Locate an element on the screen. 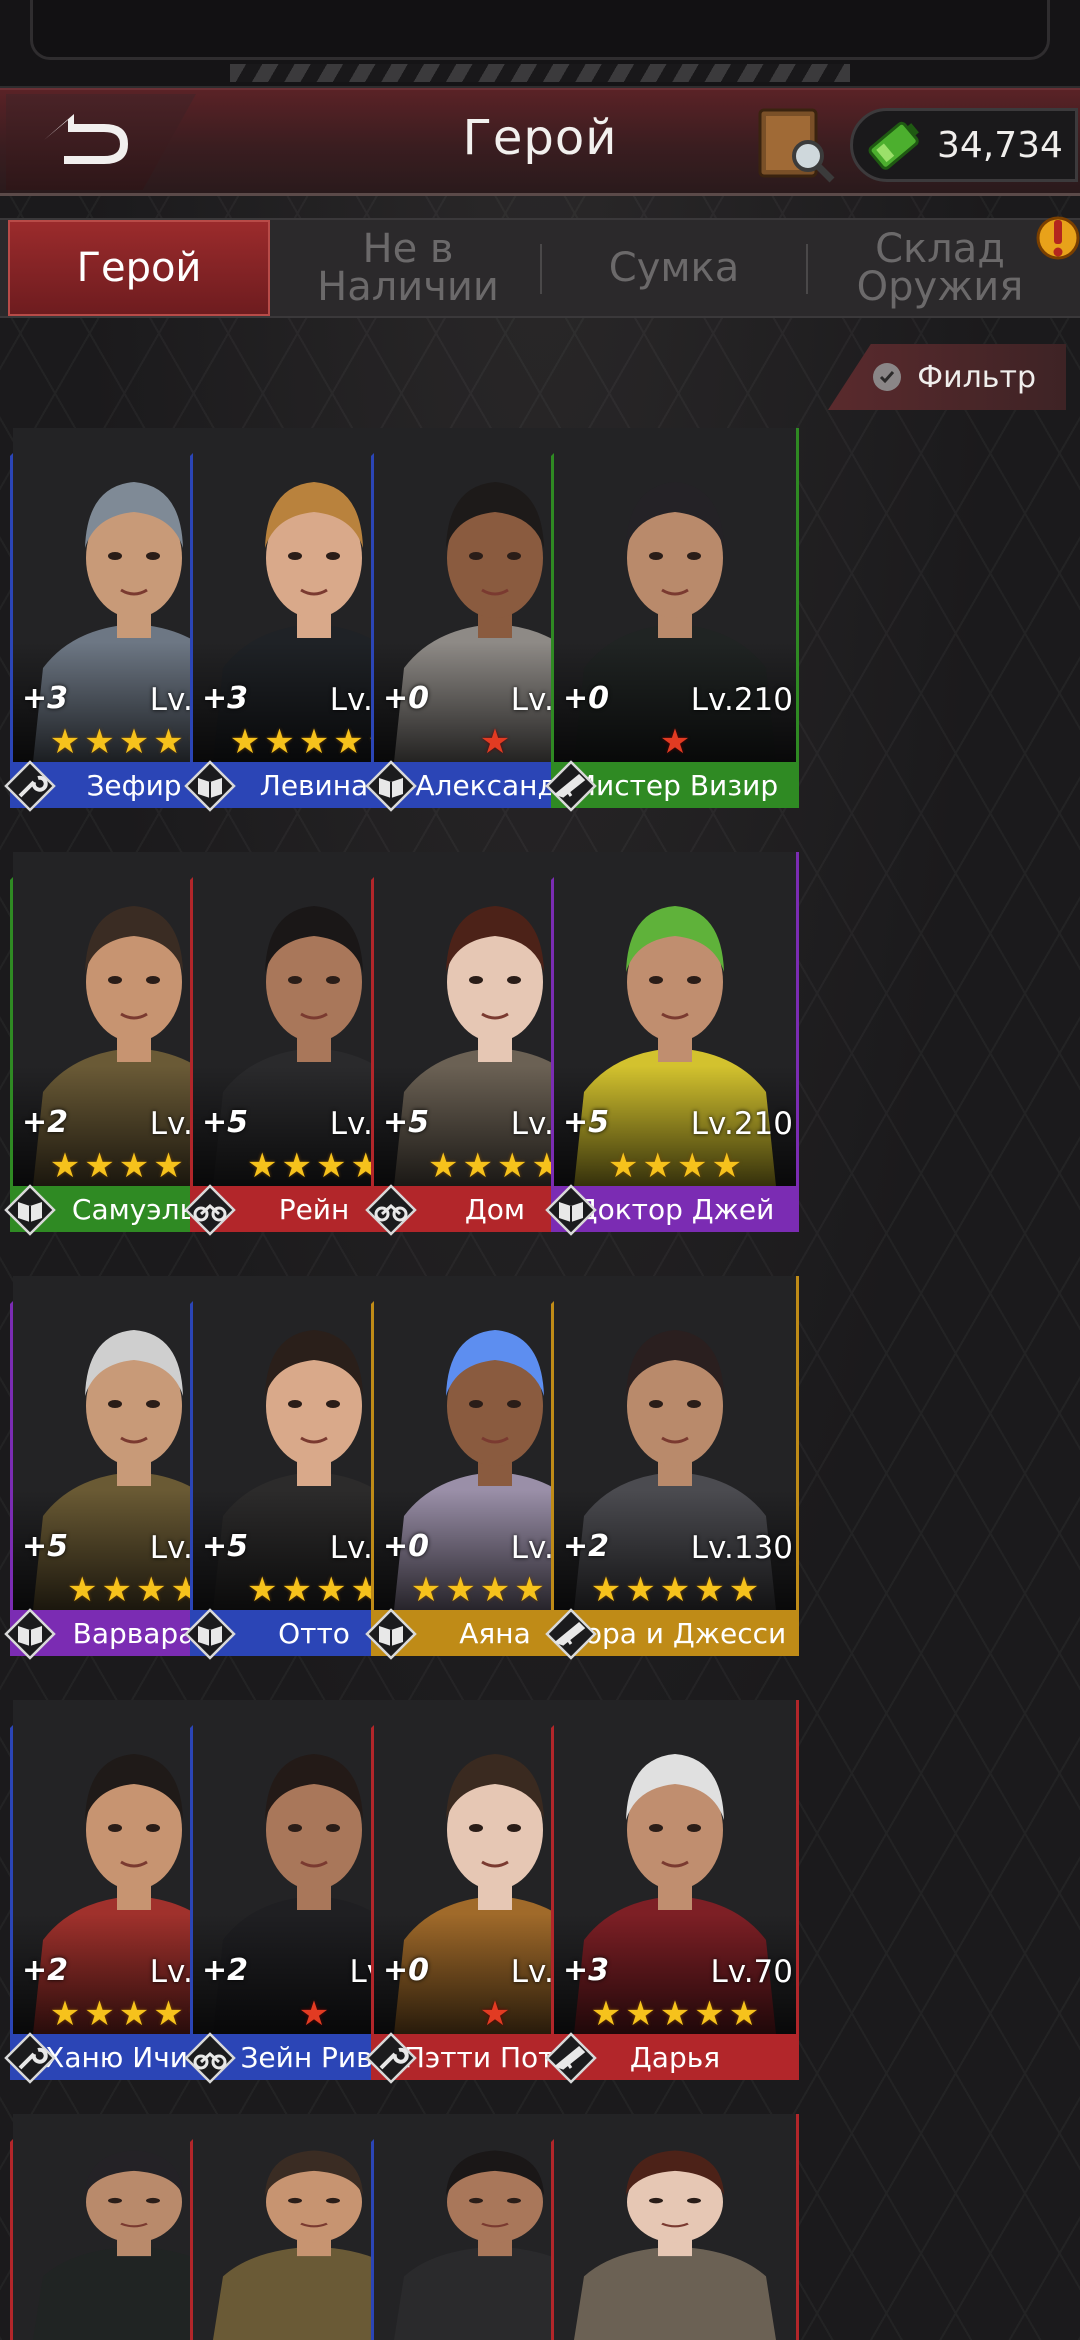 The image size is (1080, 2340). hero-portrait is located at coordinates (675, 2227).